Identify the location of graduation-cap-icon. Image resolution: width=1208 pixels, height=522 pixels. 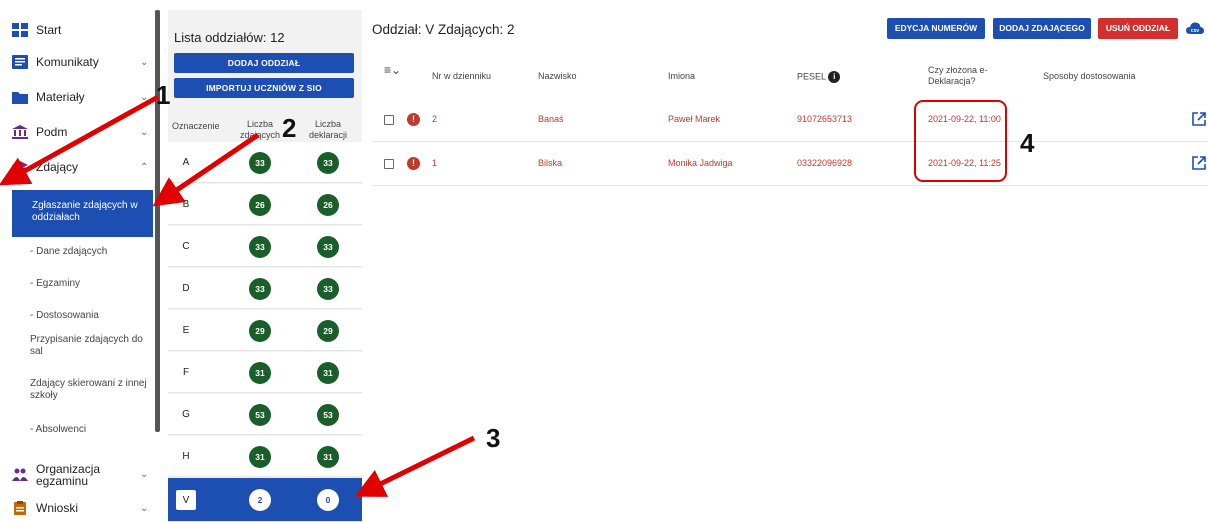
(20, 167).